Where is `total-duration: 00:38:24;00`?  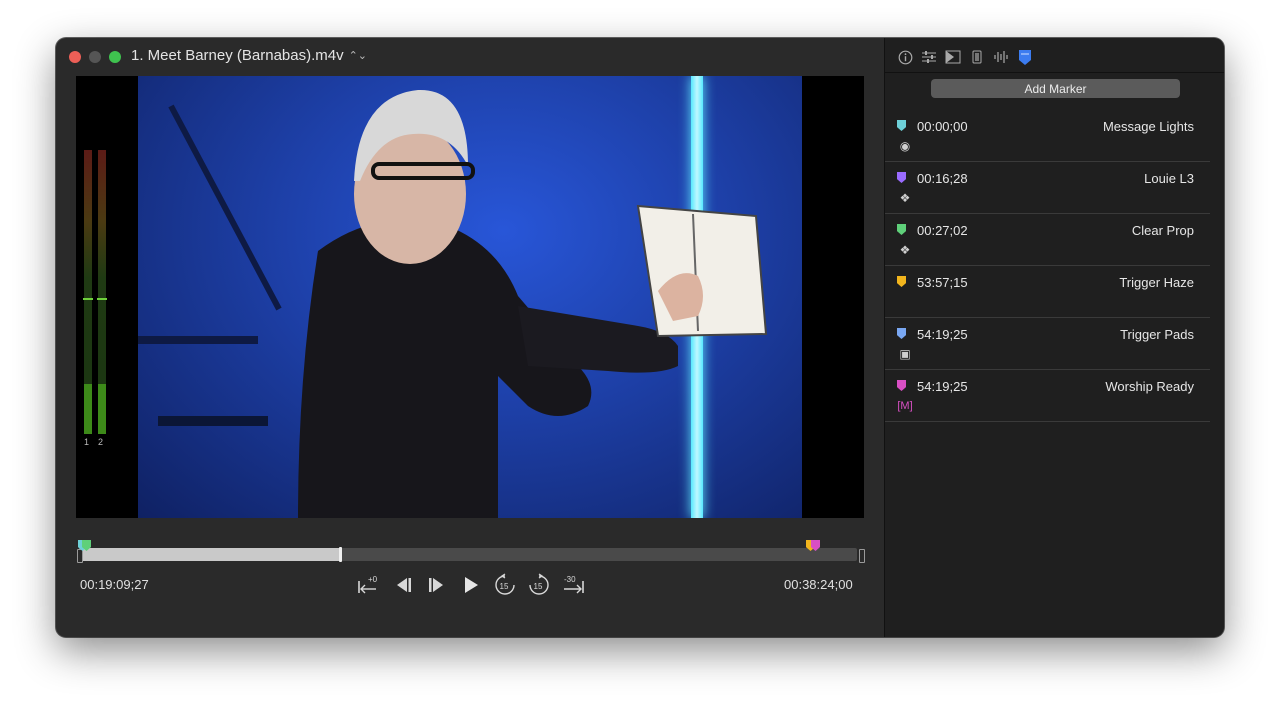 total-duration: 00:38:24;00 is located at coordinates (818, 584).